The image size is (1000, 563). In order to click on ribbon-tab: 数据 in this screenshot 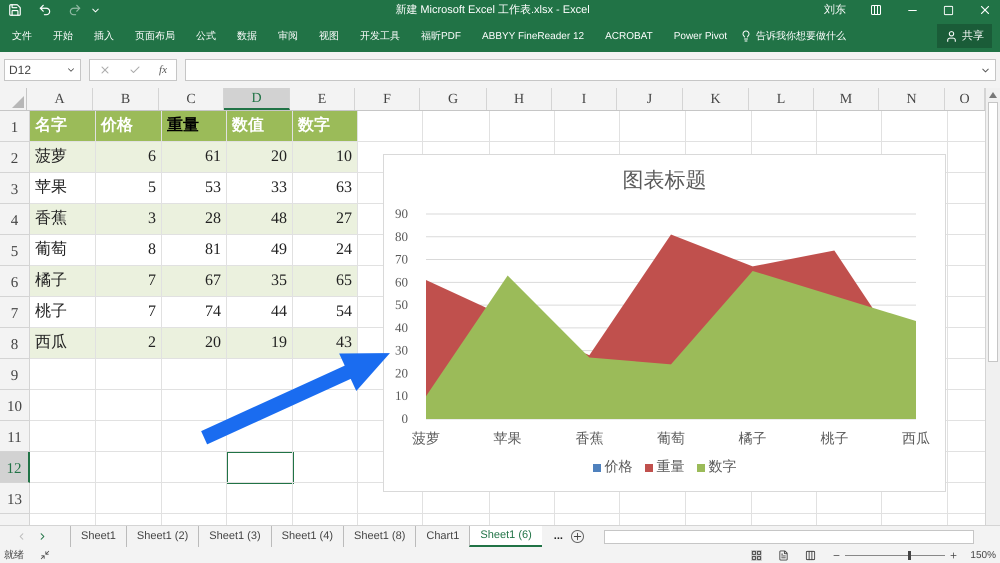, I will do `click(247, 36)`.